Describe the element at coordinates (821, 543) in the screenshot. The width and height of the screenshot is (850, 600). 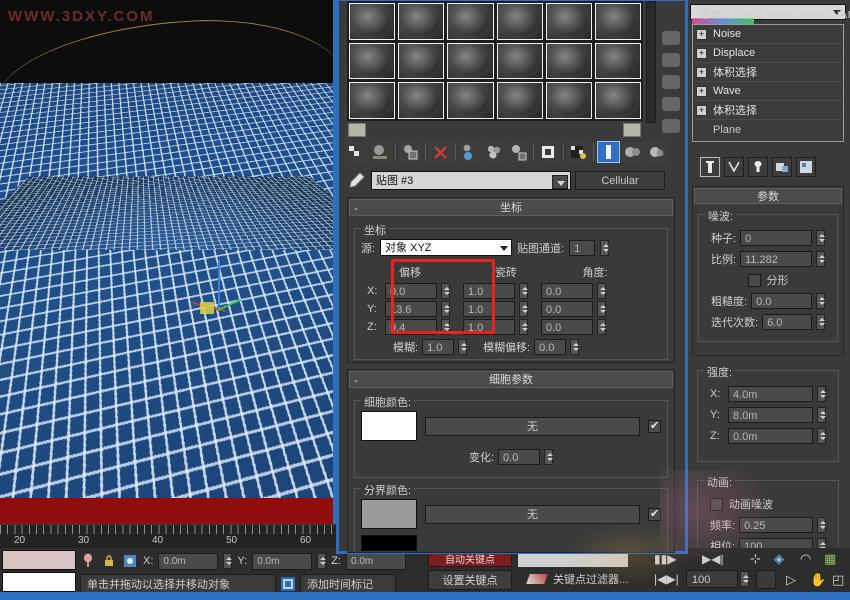
I see `phase-spinner` at that location.